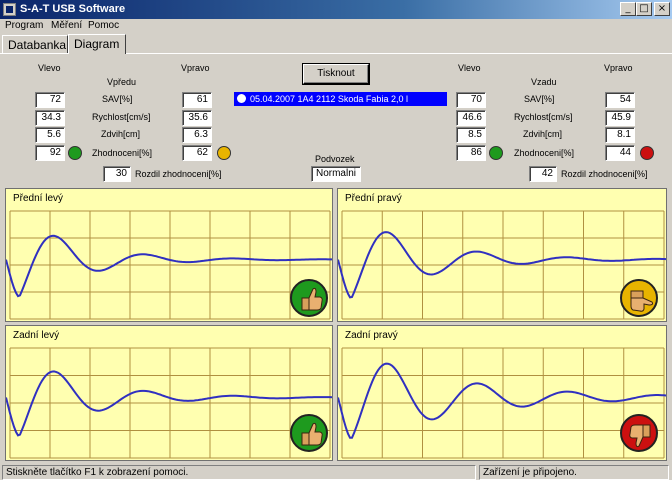 This screenshot has height=480, width=672. I want to click on chart-rear-left-title: Zadní levý, so click(36, 335).